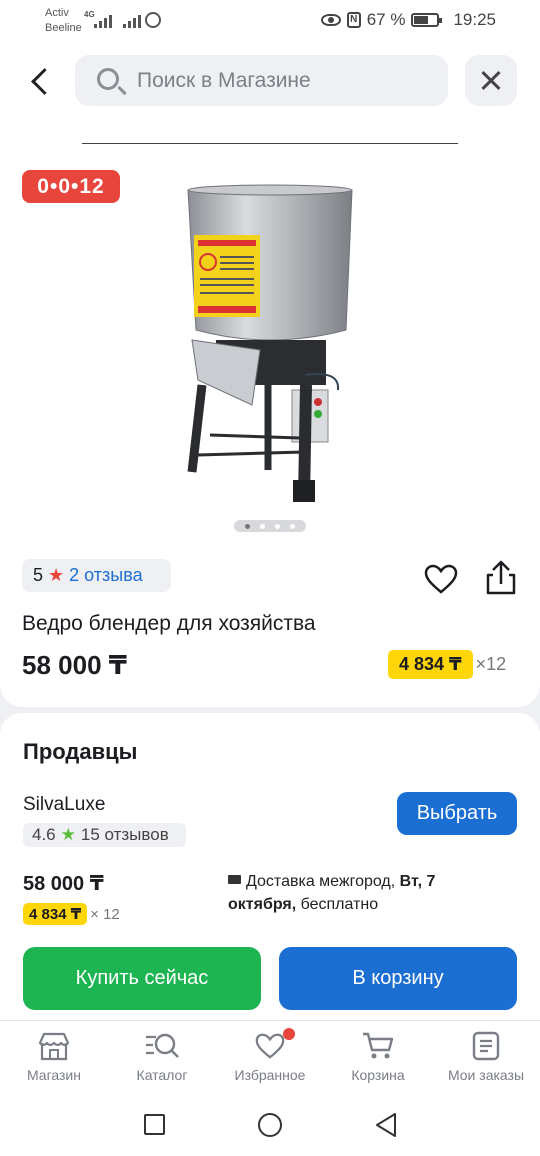 Image resolution: width=540 pixels, height=1156 pixels. I want to click on product-image, so click(270, 345).